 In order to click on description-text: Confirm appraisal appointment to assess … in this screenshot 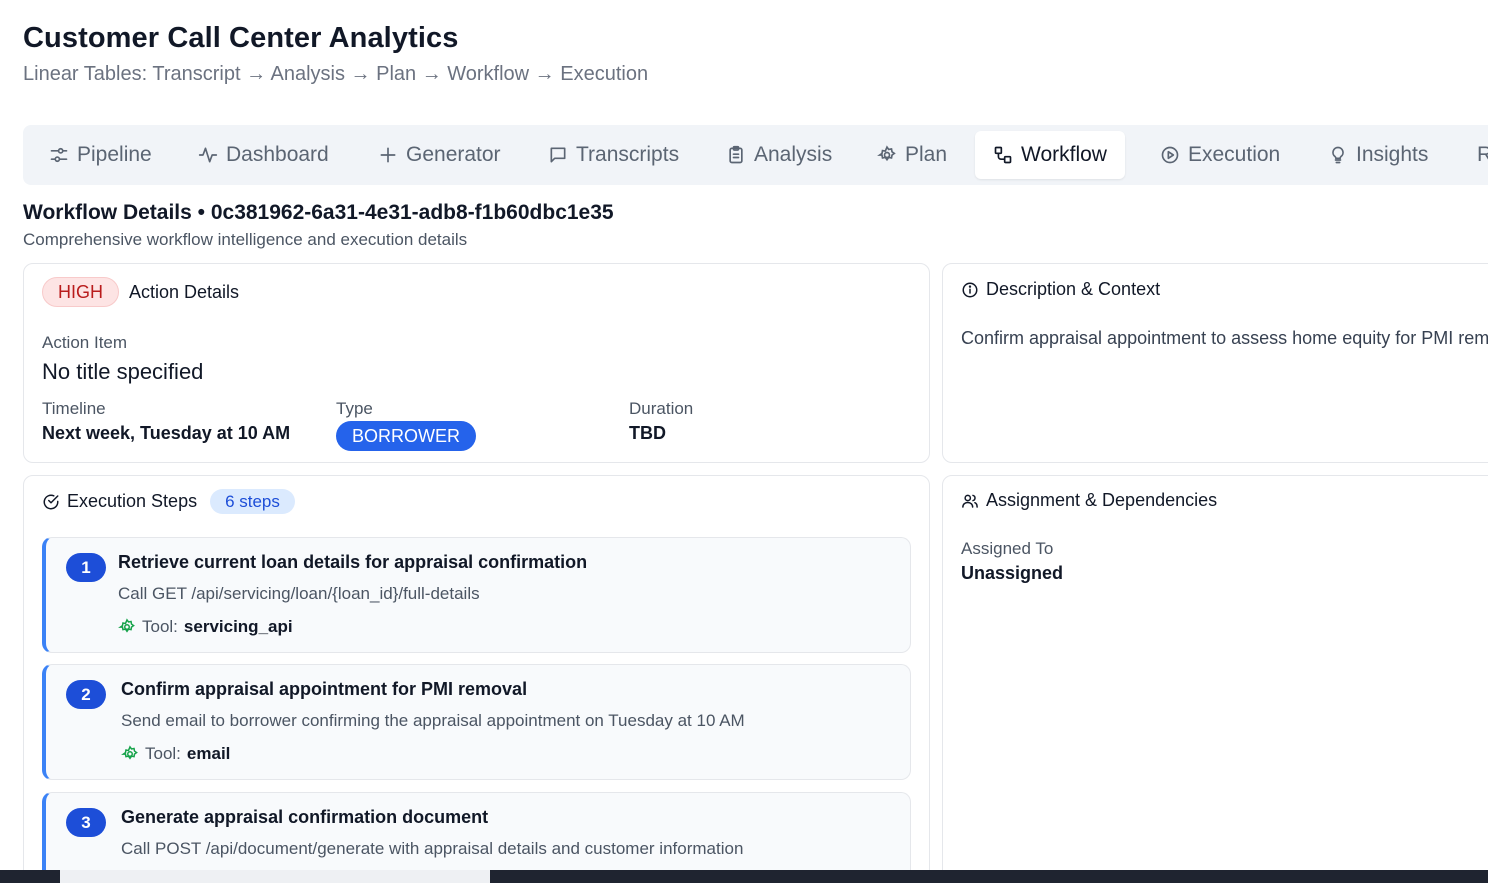, I will do `click(1224, 338)`.